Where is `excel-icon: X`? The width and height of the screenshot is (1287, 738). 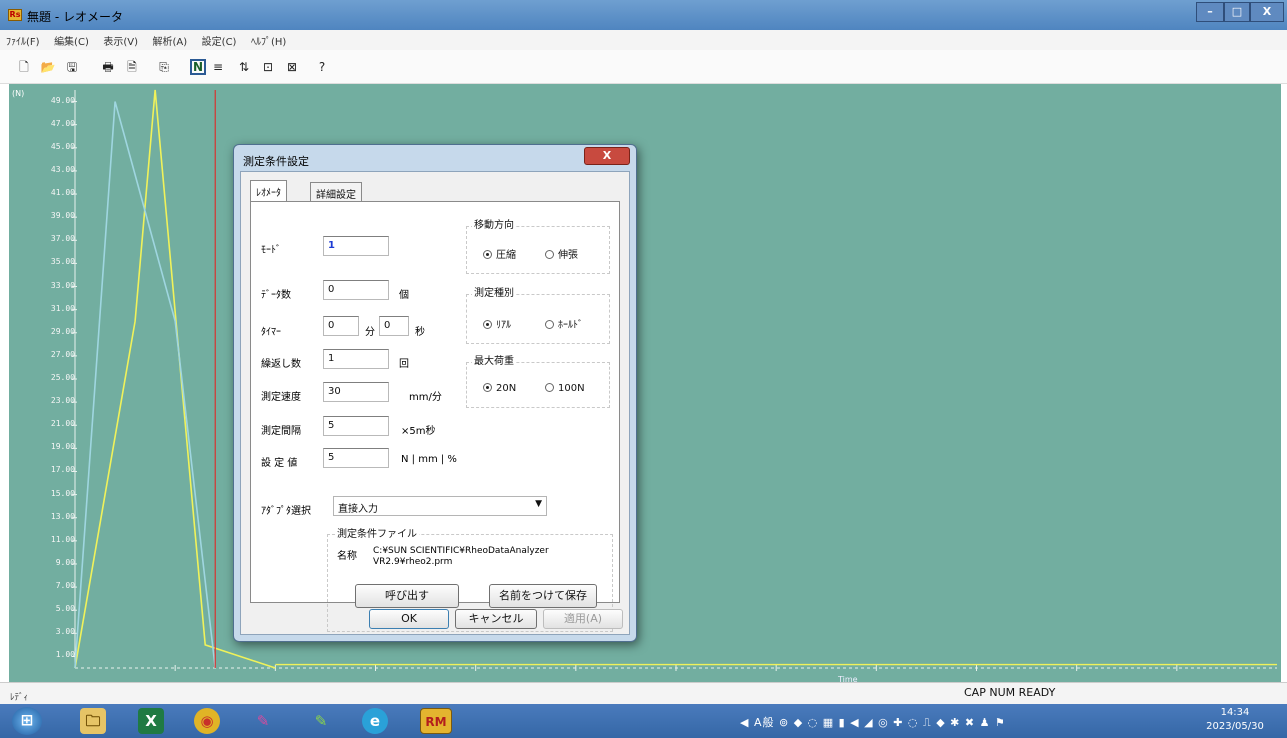 excel-icon: X is located at coordinates (151, 721).